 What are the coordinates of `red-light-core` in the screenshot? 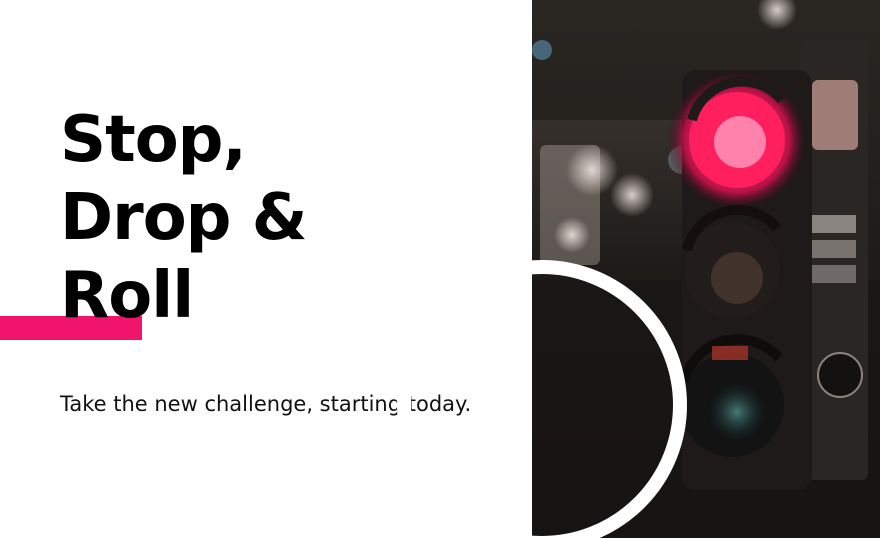 It's located at (740, 142).